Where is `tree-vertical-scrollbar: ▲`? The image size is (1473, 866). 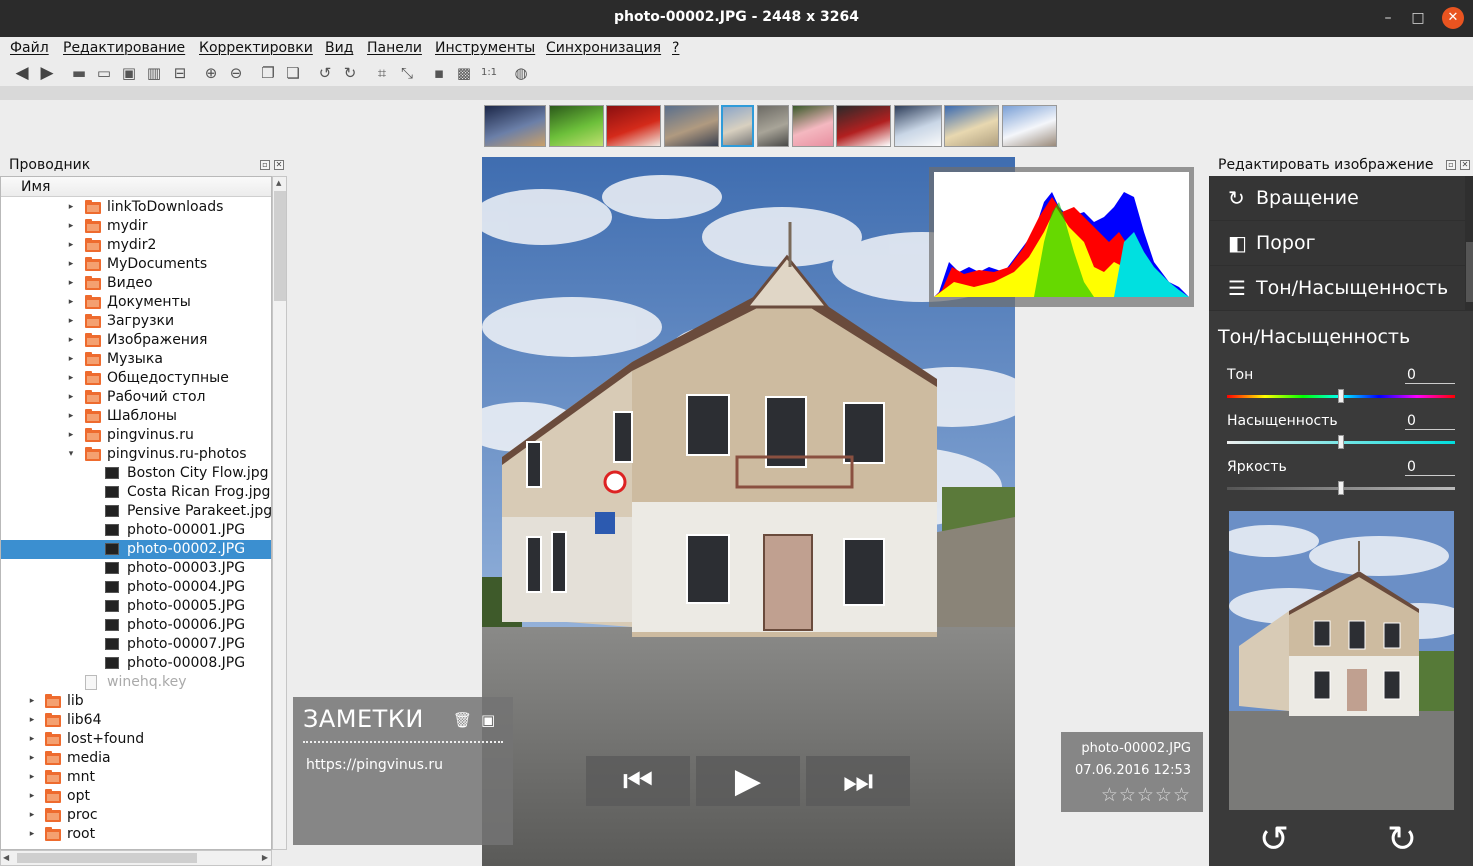 tree-vertical-scrollbar: ▲ is located at coordinates (279, 513).